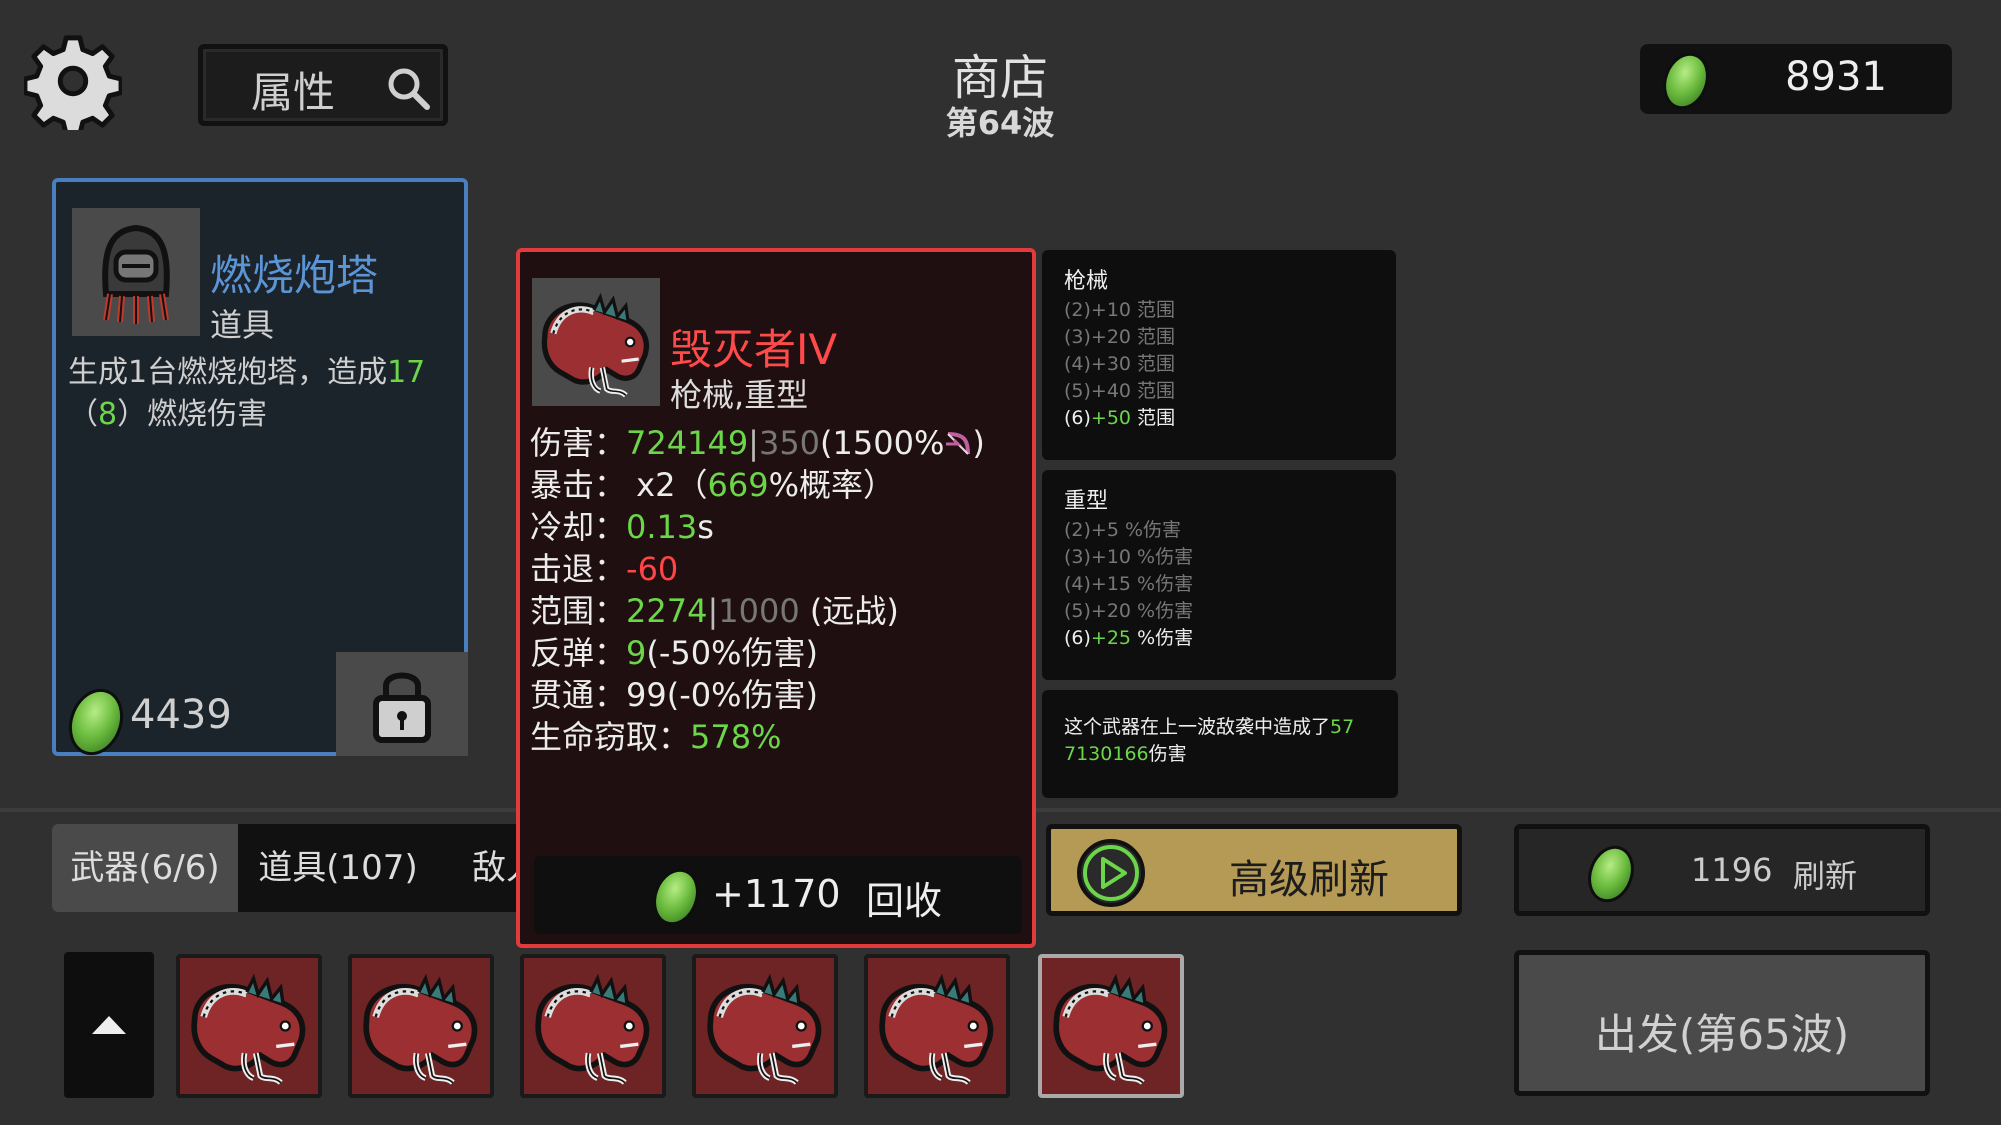 The image size is (2001, 1125). What do you see at coordinates (1120, 418) in the screenshot?
I see `synergy-active-line: (6)+50 范围` at bounding box center [1120, 418].